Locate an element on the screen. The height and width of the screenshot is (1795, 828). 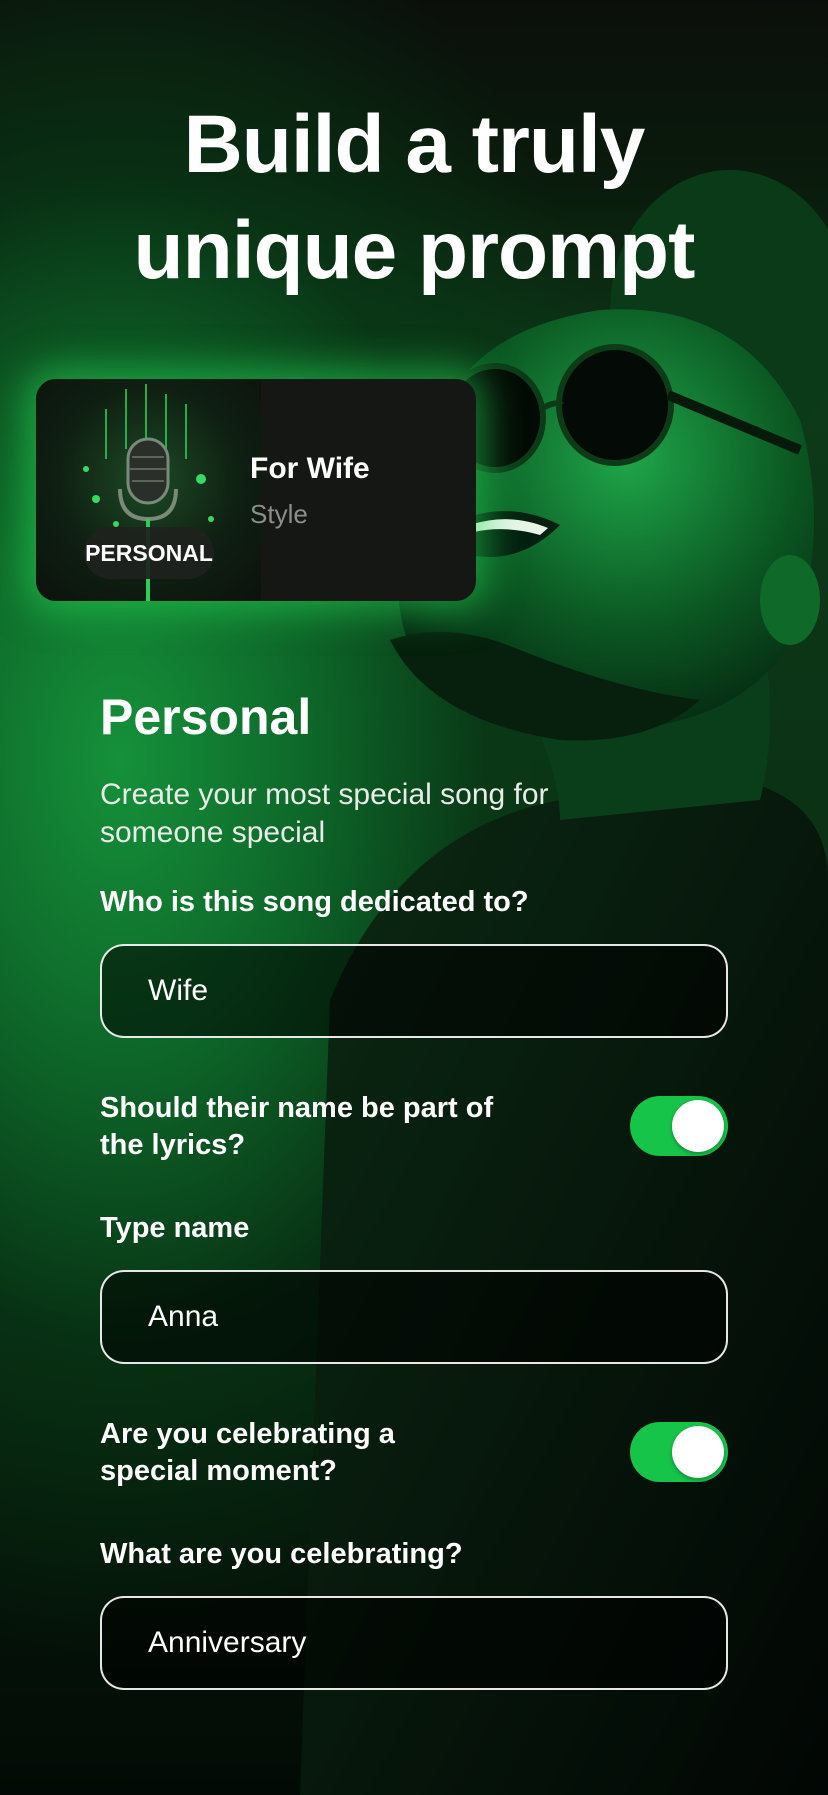
style-card: PERSONAL is located at coordinates (256, 490).